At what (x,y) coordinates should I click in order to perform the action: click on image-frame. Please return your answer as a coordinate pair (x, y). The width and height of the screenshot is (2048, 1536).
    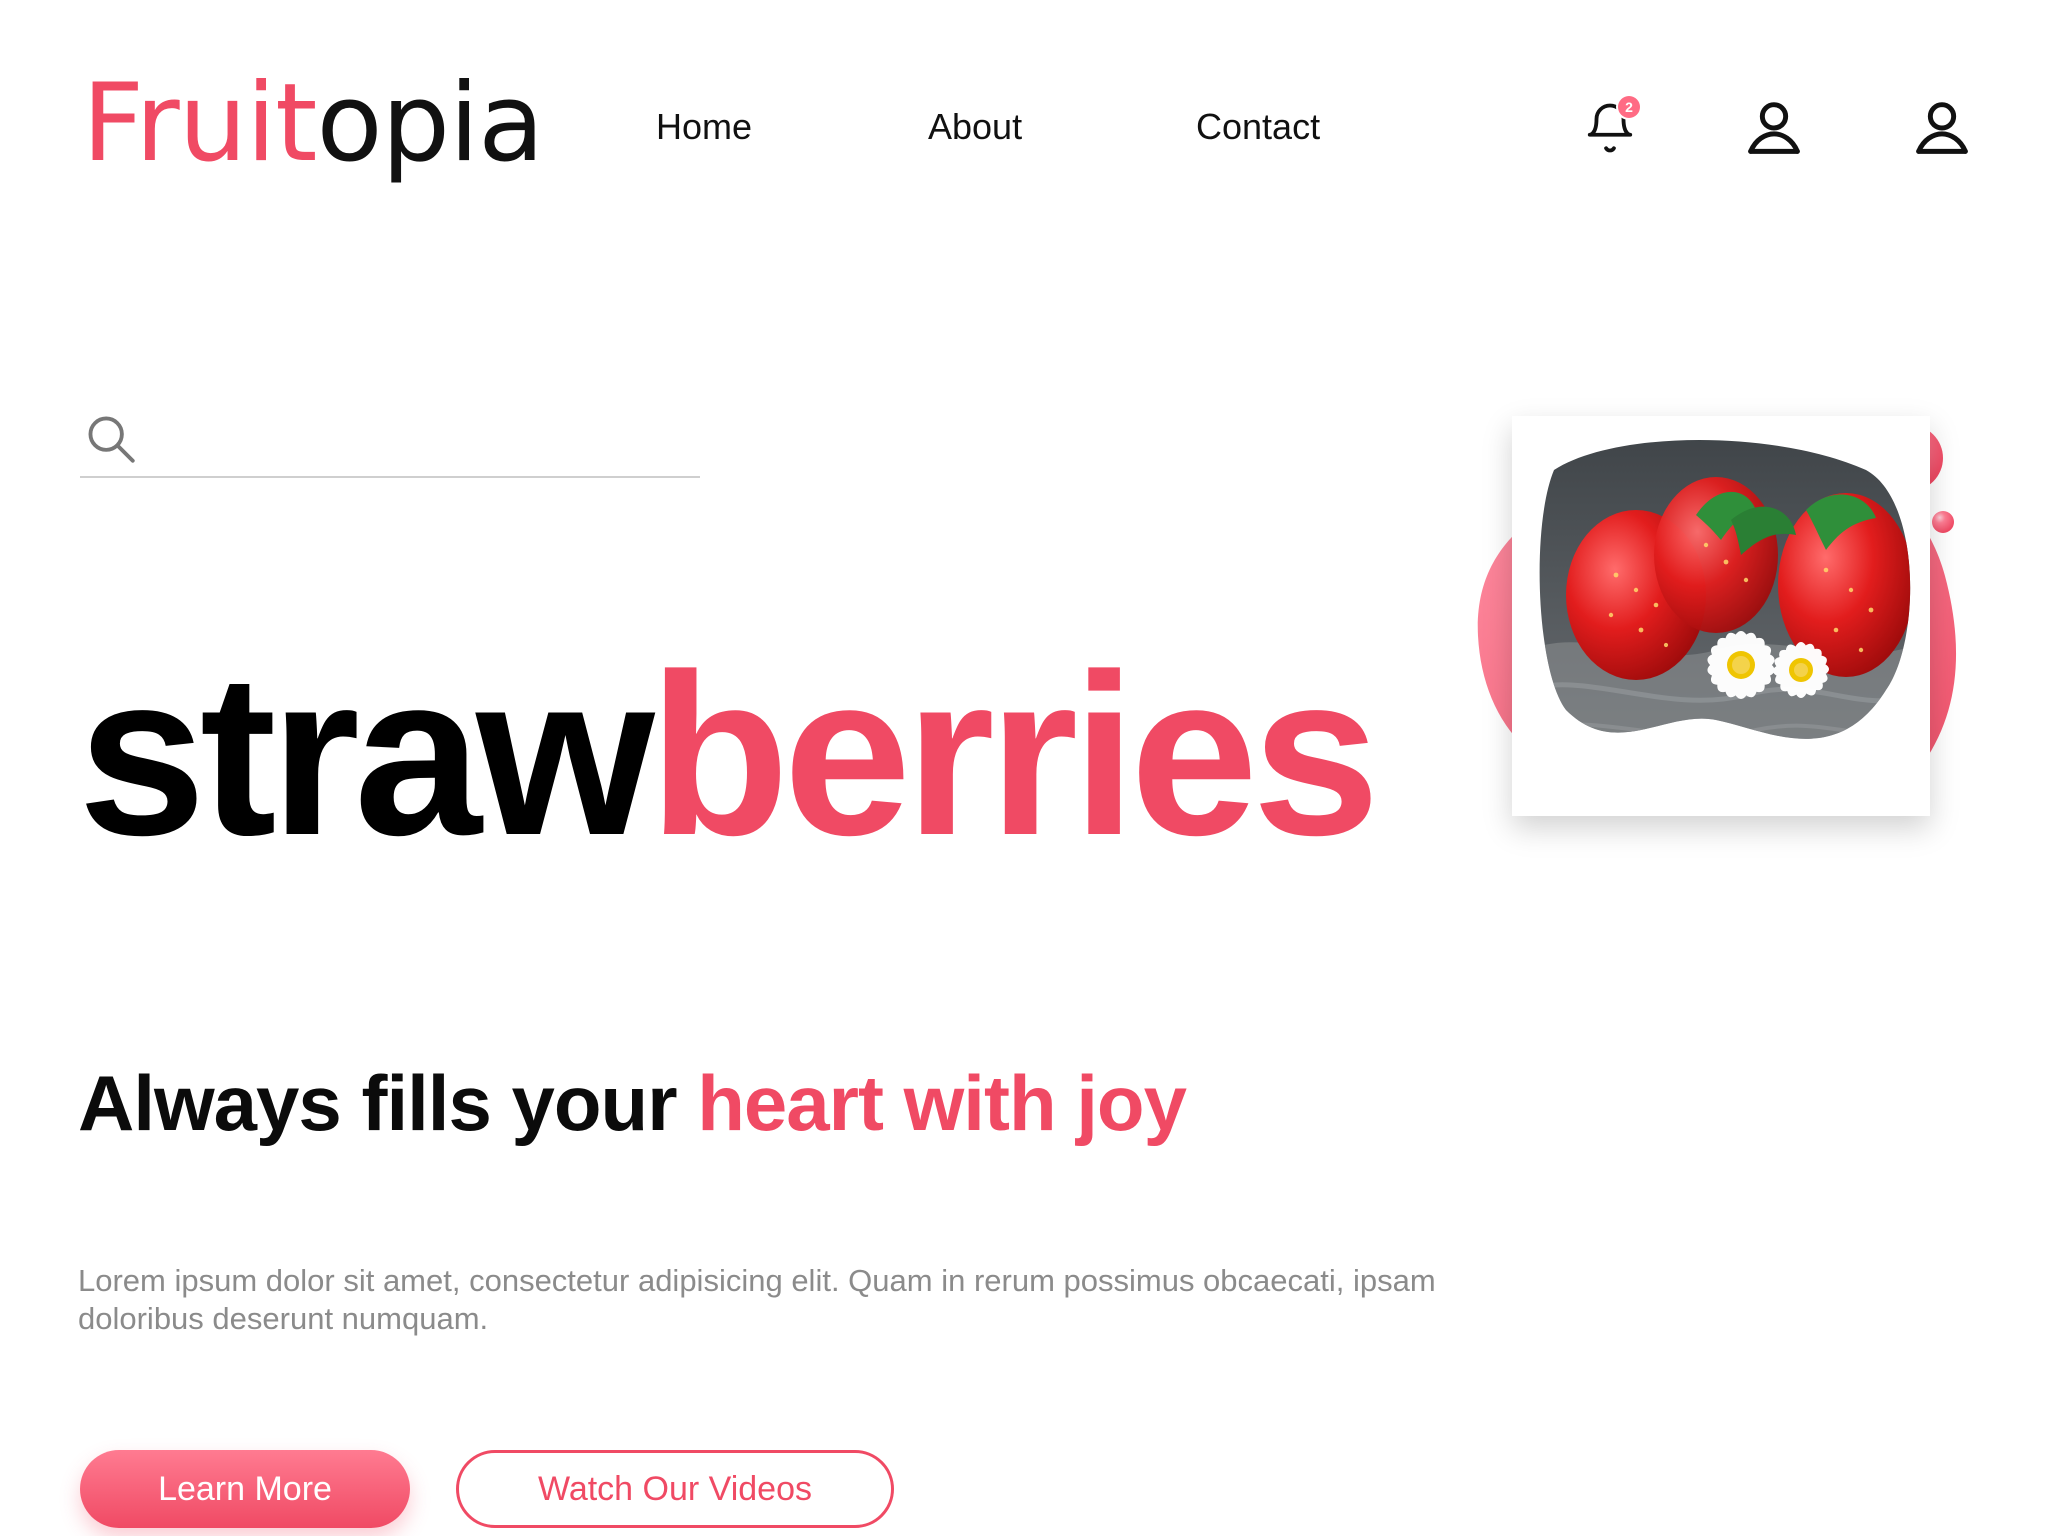
    Looking at the image, I should click on (1721, 616).